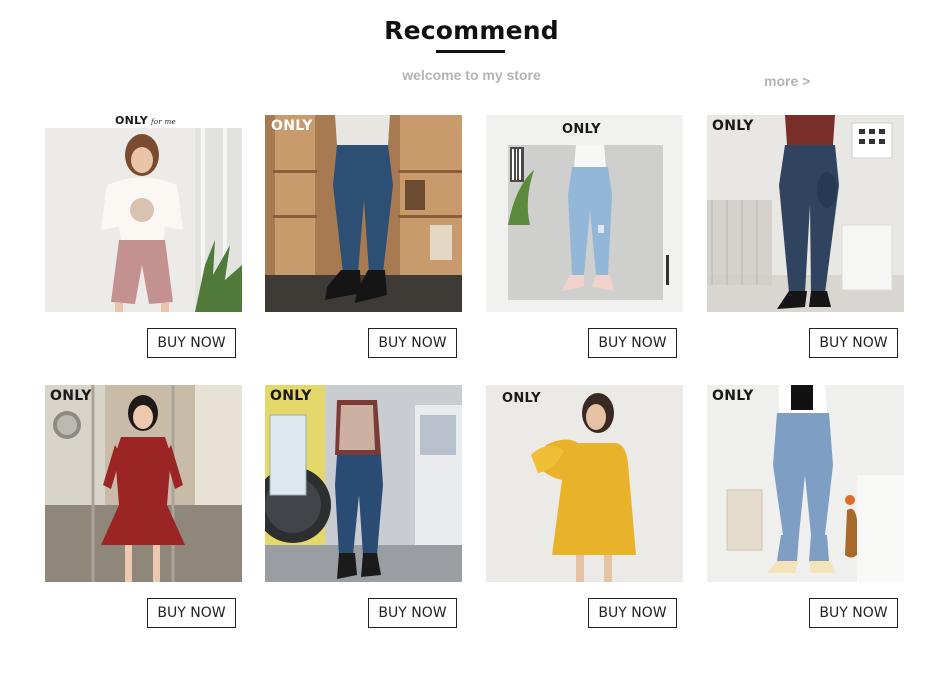 The image size is (943, 686). What do you see at coordinates (733, 396) in the screenshot?
I see `brand-logo-8: ONLY` at bounding box center [733, 396].